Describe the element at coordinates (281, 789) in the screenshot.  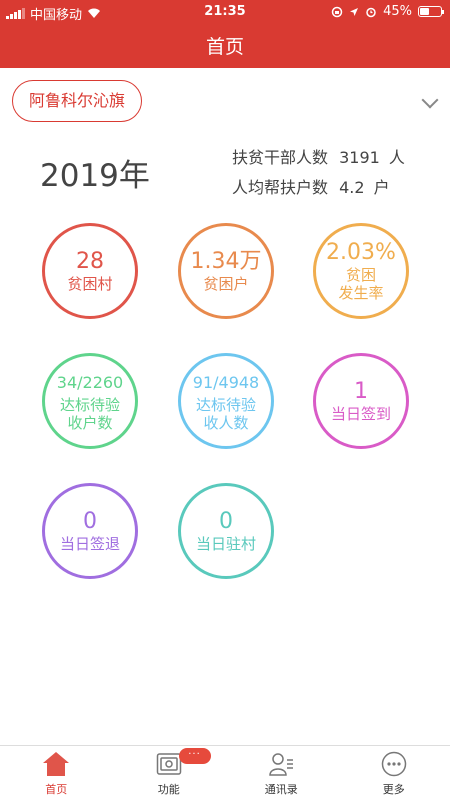
I see `tab-contacts-label: 通讯录` at that location.